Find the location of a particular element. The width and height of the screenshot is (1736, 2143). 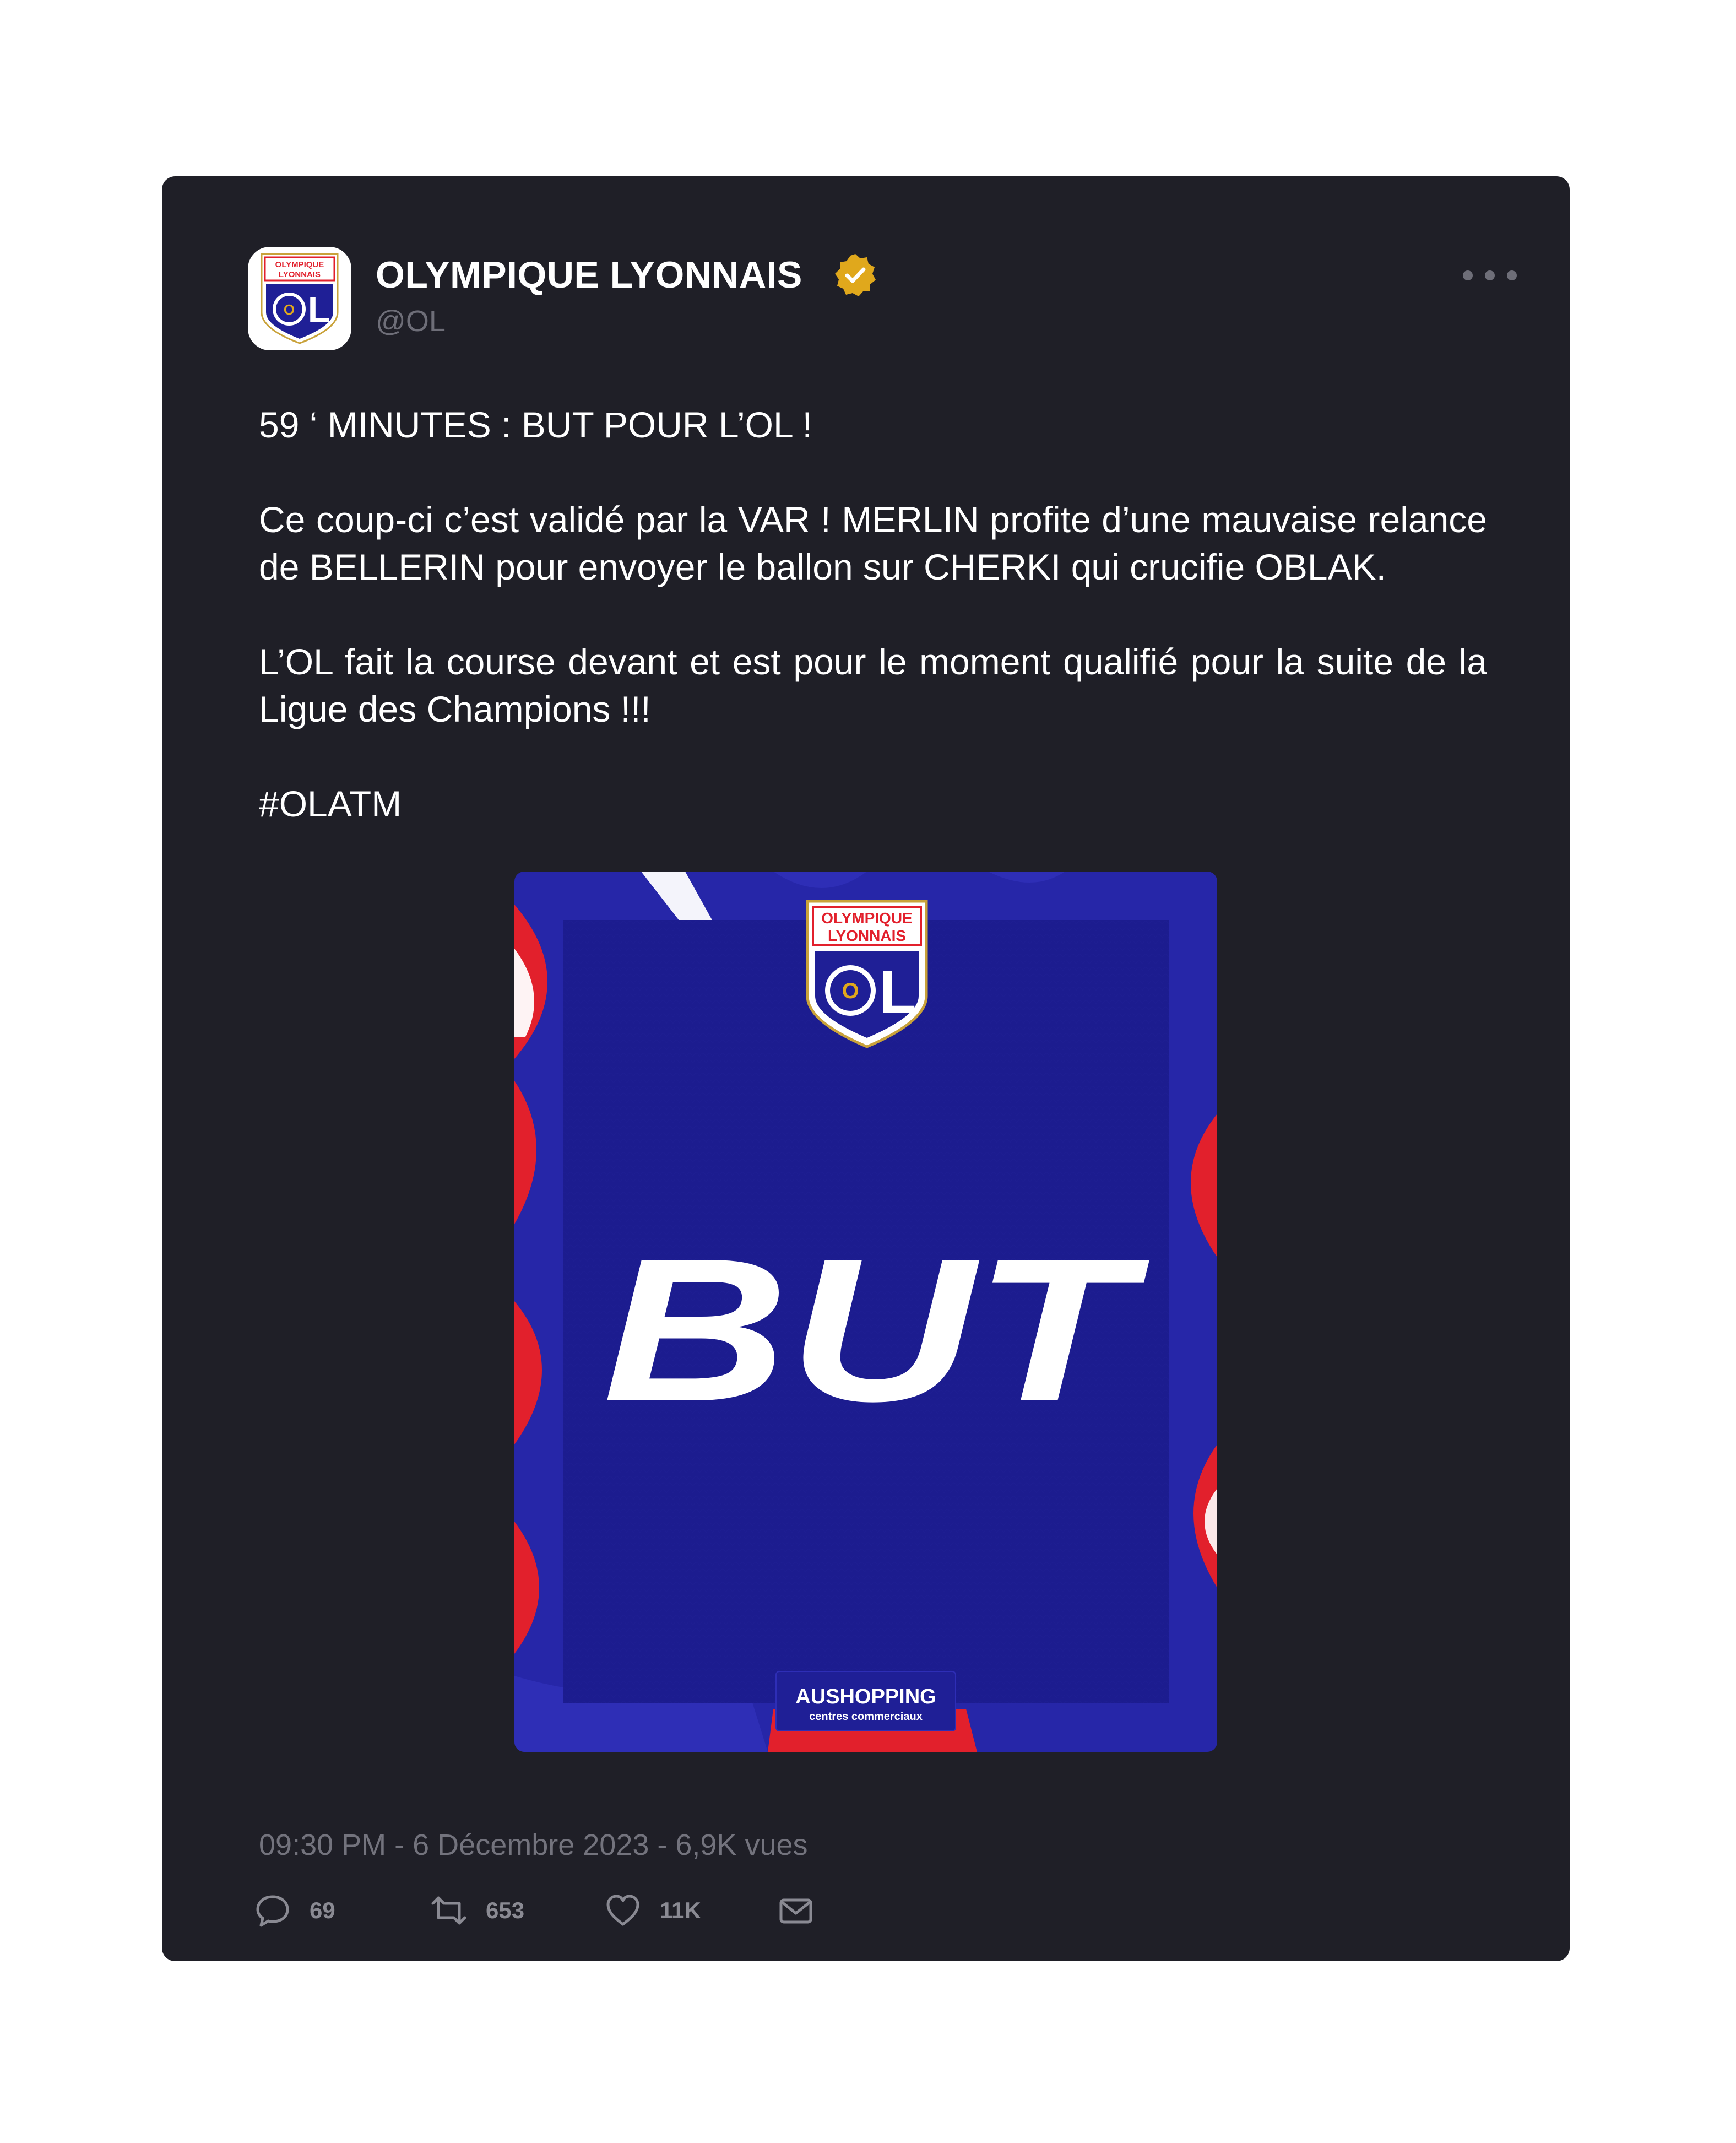

tweet-meta: 09:30 PM - 6 Décembre 2023 - 6,9K vues is located at coordinates (533, 1845).